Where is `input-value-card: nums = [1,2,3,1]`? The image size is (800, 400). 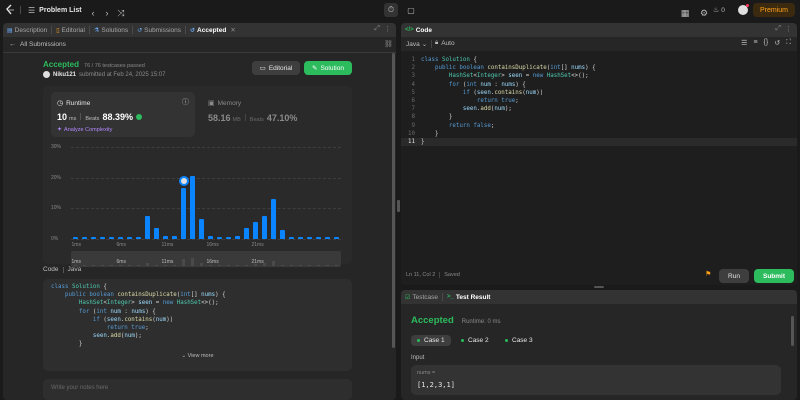 input-value-card: nums = [1,2,3,1] is located at coordinates (596, 380).